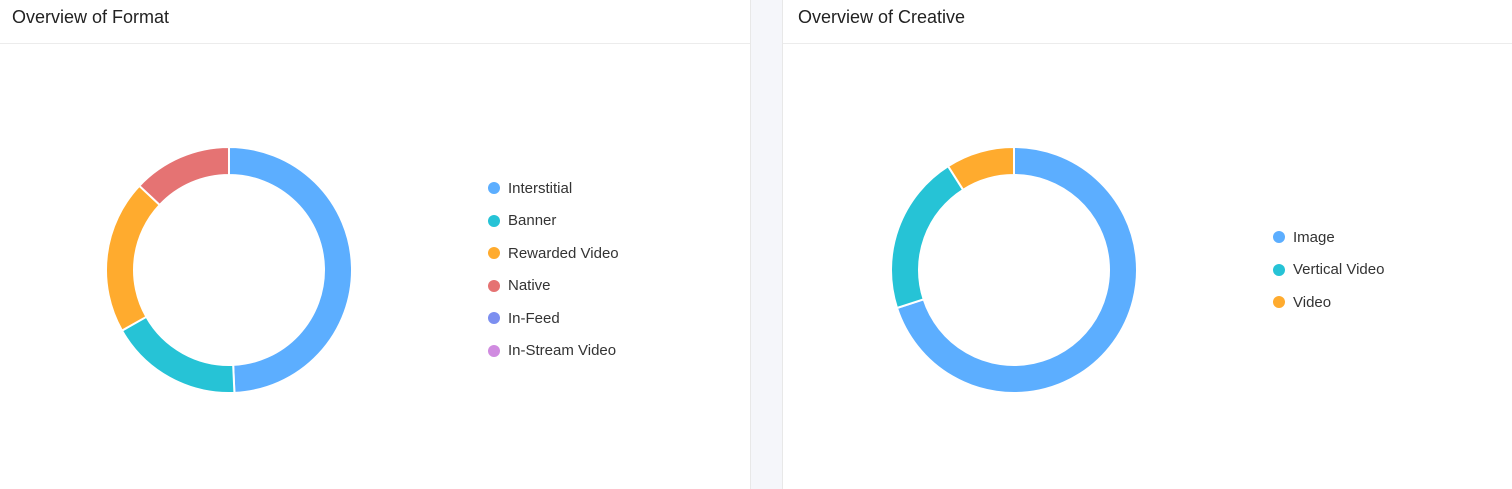 The image size is (1512, 489). I want to click on donut-slice-native, so click(183, 176).